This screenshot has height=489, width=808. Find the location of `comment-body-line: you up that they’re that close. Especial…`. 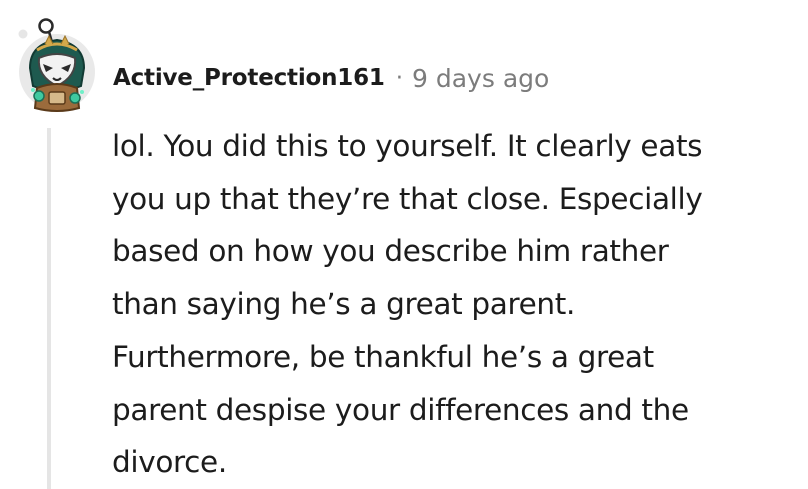

comment-body-line: you up that they’re that close. Especial… is located at coordinates (407, 198).